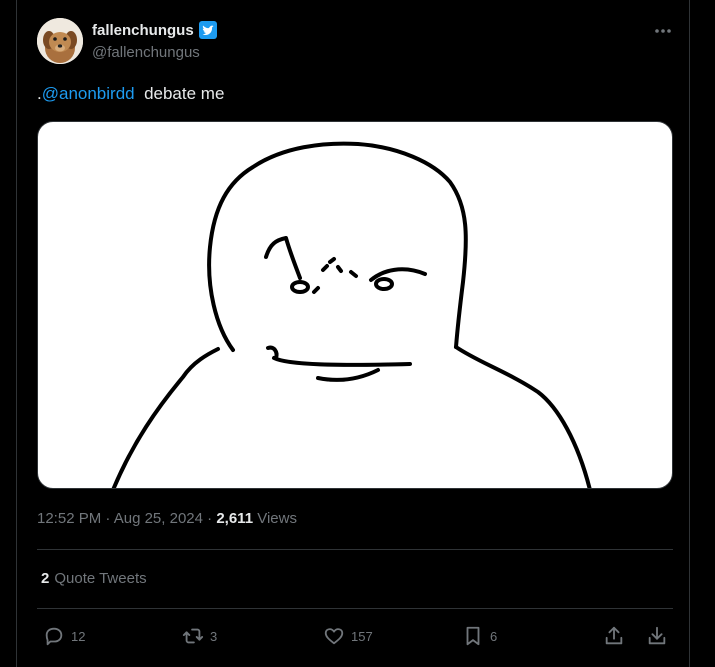 This screenshot has width=715, height=667. Describe the element at coordinates (78, 636) in the screenshot. I see `reply-count: 12` at that location.